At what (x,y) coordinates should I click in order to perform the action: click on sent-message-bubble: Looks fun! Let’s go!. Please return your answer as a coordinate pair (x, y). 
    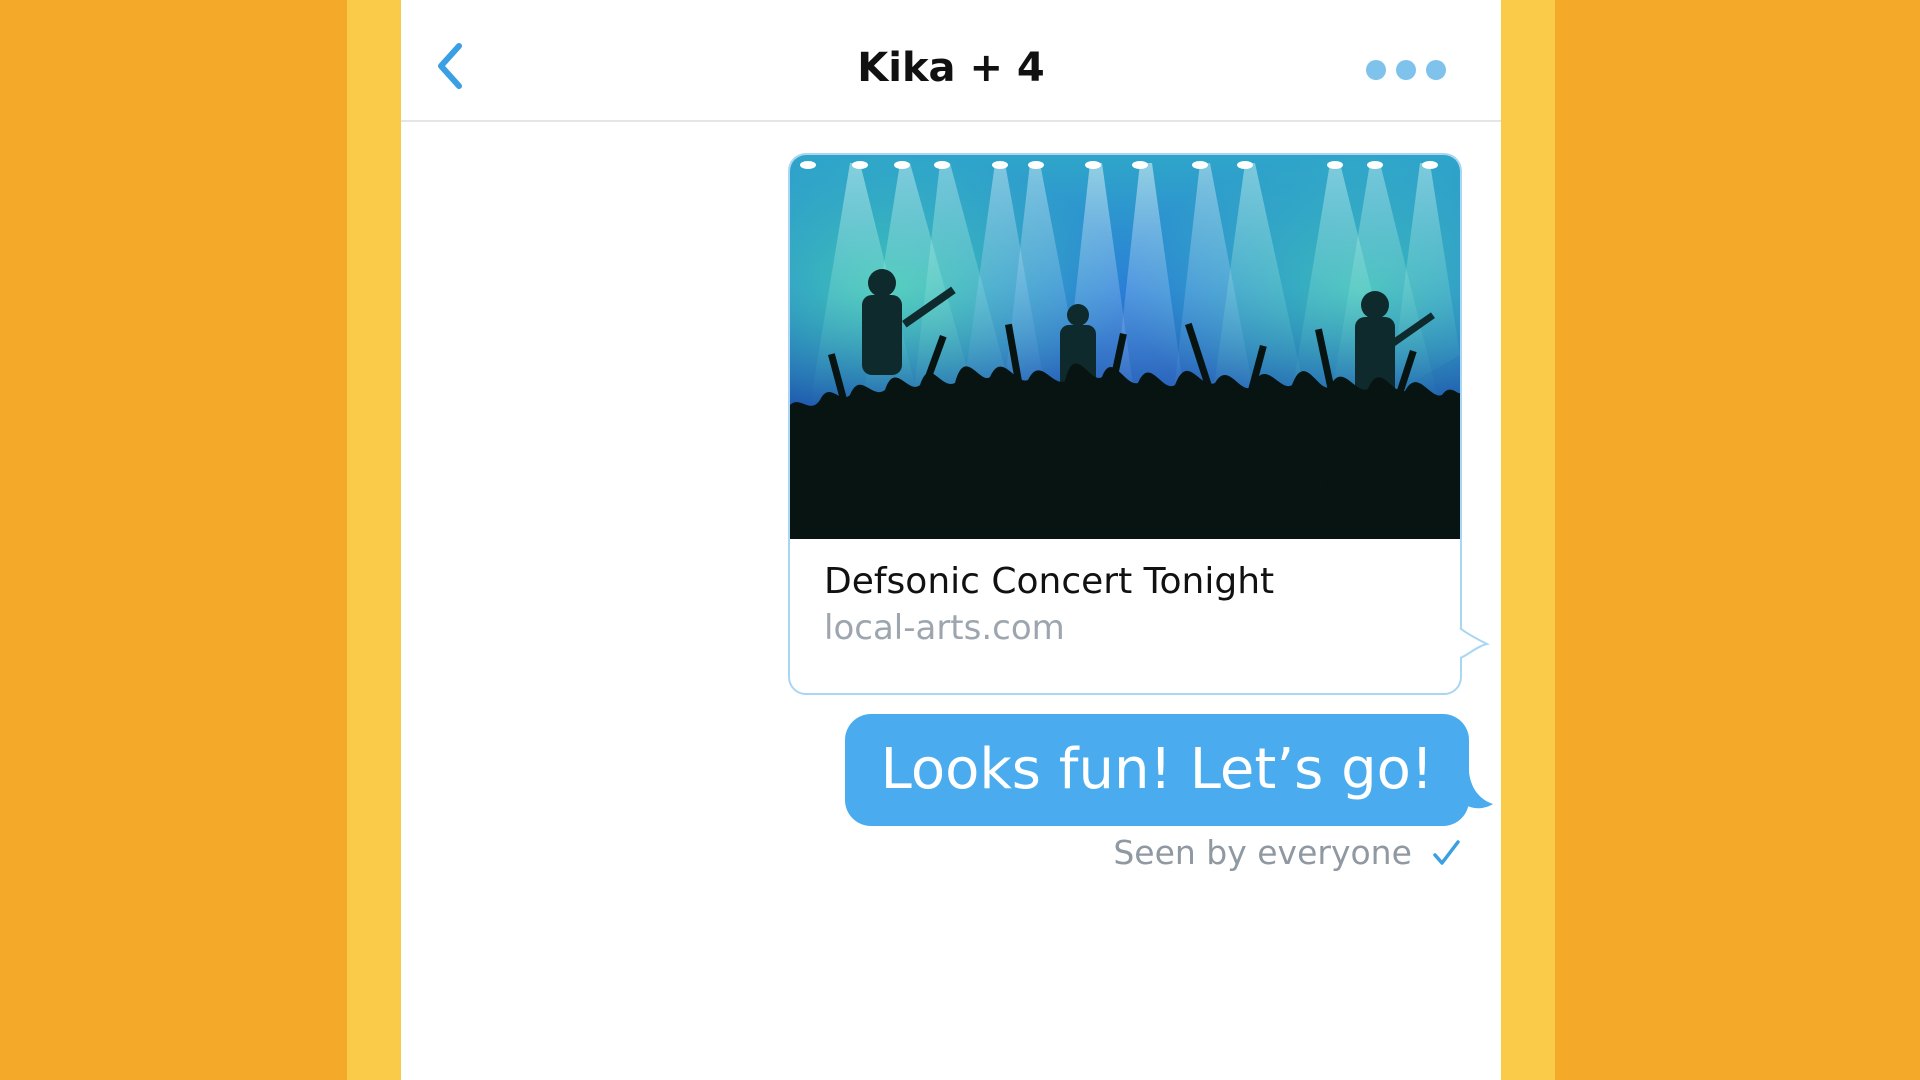
    Looking at the image, I should click on (1157, 770).